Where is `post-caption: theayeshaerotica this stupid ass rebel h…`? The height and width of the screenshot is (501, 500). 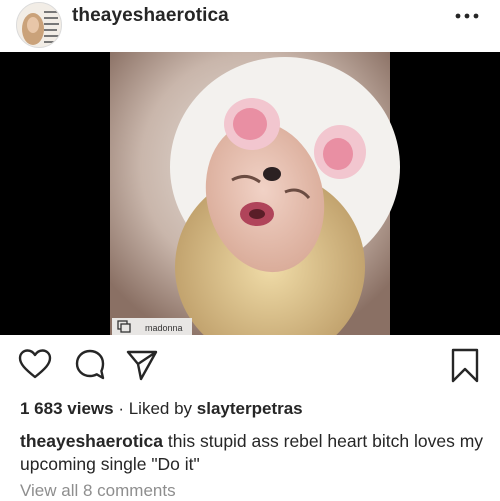 post-caption: theayeshaerotica this stupid ass rebel h… is located at coordinates (255, 453).